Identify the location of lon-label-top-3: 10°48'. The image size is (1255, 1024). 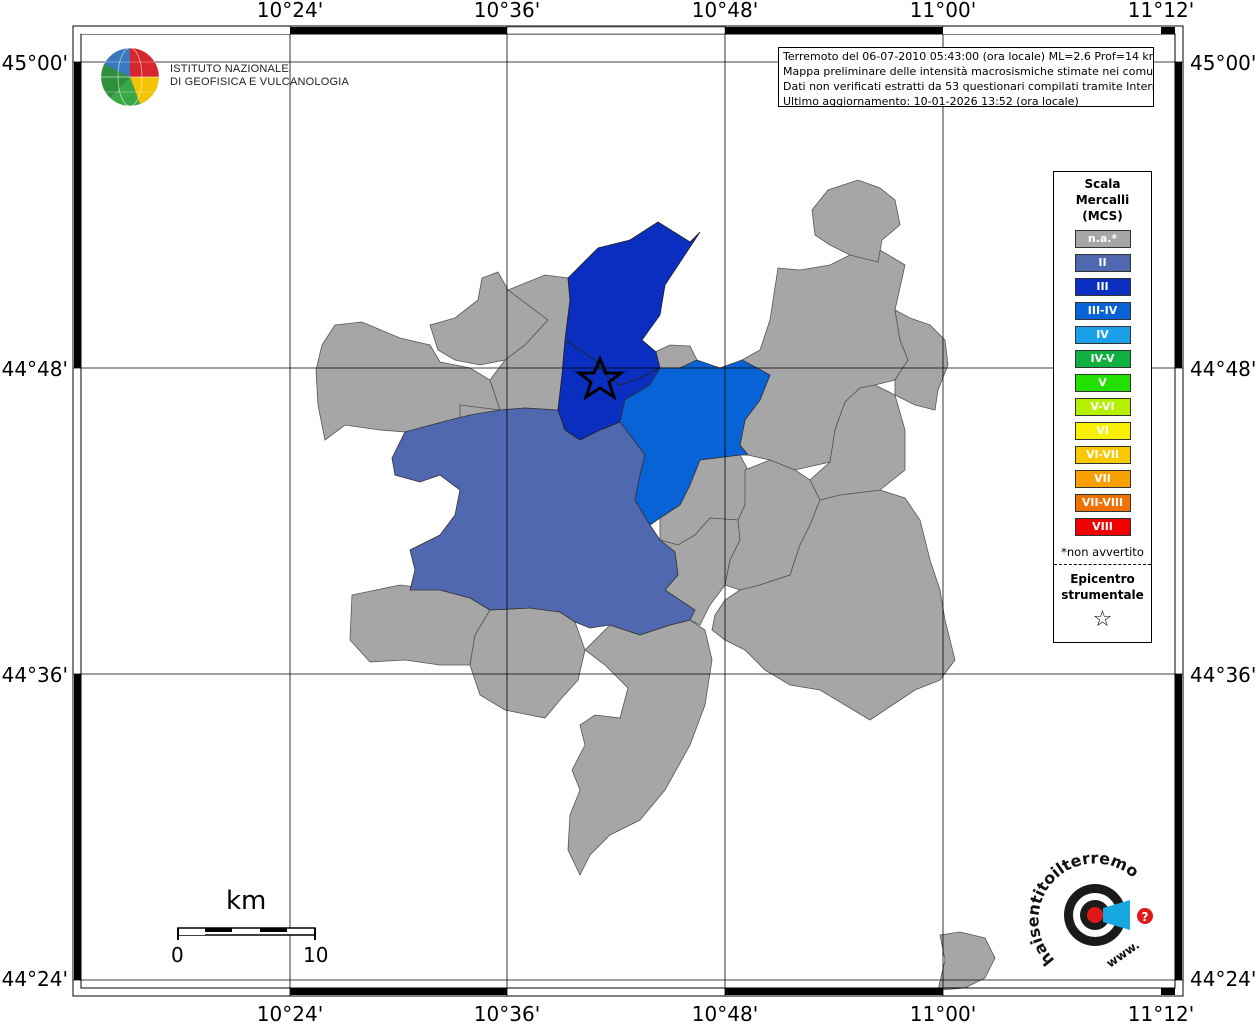
(725, 11).